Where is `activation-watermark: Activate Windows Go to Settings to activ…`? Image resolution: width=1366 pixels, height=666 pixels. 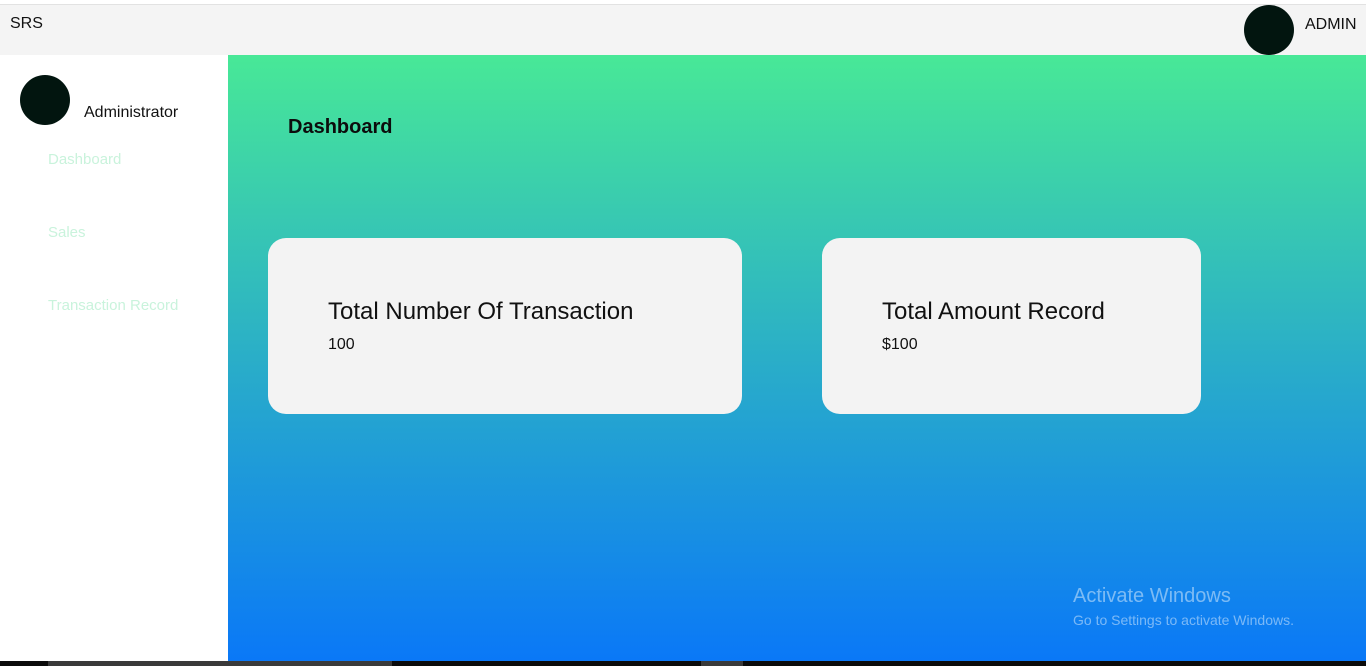
activation-watermark: Activate Windows Go to Settings to activ… is located at coordinates (1183, 606).